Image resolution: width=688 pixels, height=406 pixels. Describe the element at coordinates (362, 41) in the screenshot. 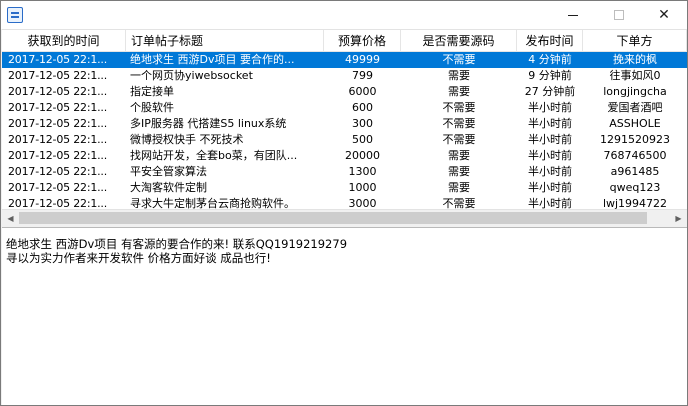

I see `column-header-budget: 预算价格` at that location.